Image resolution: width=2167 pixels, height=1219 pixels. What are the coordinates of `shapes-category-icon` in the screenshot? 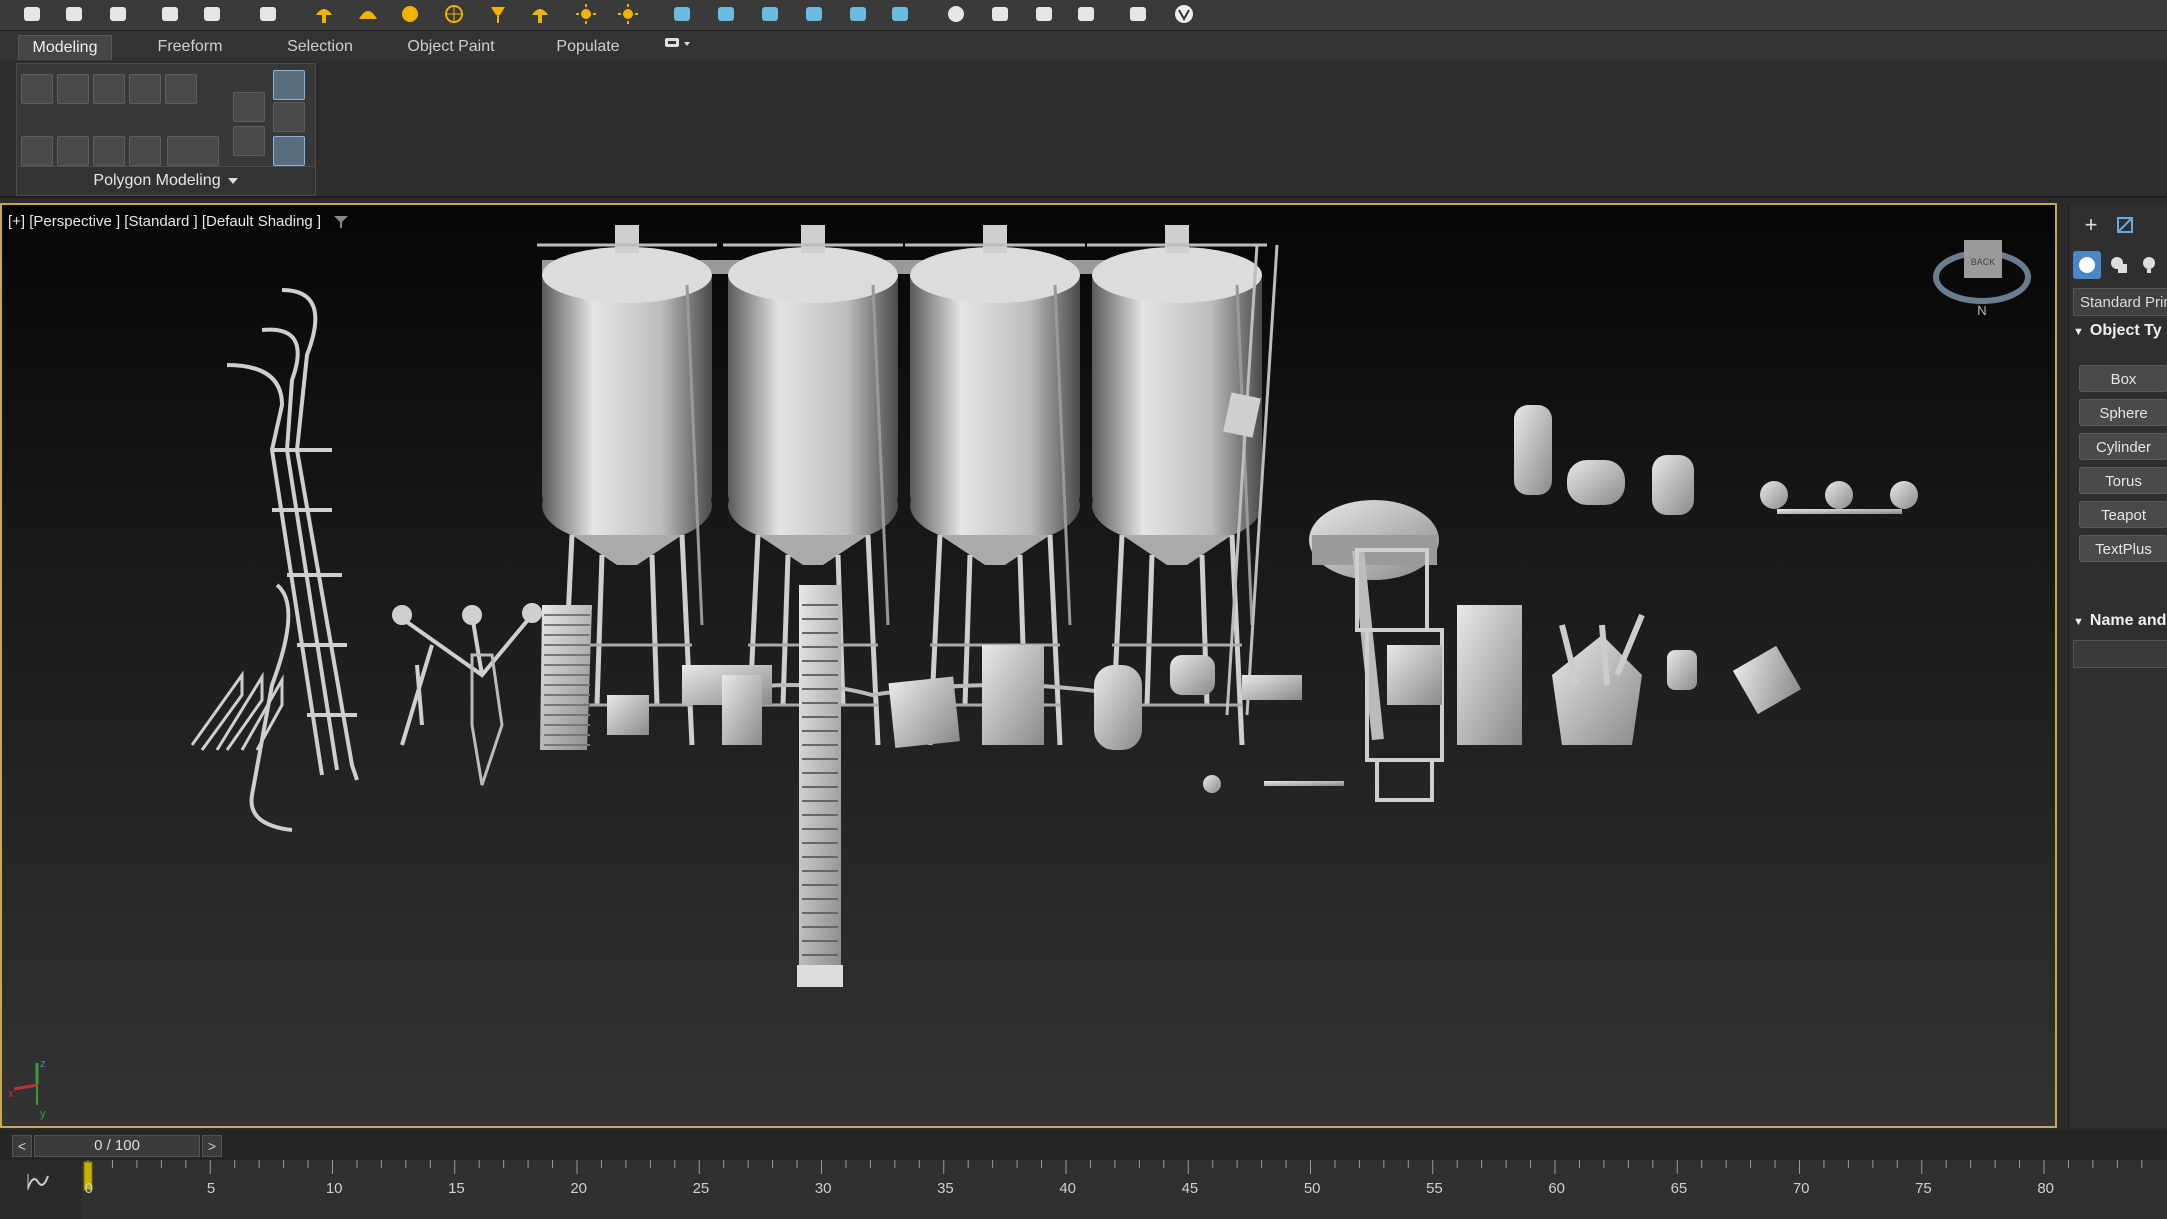 It's located at (2119, 265).